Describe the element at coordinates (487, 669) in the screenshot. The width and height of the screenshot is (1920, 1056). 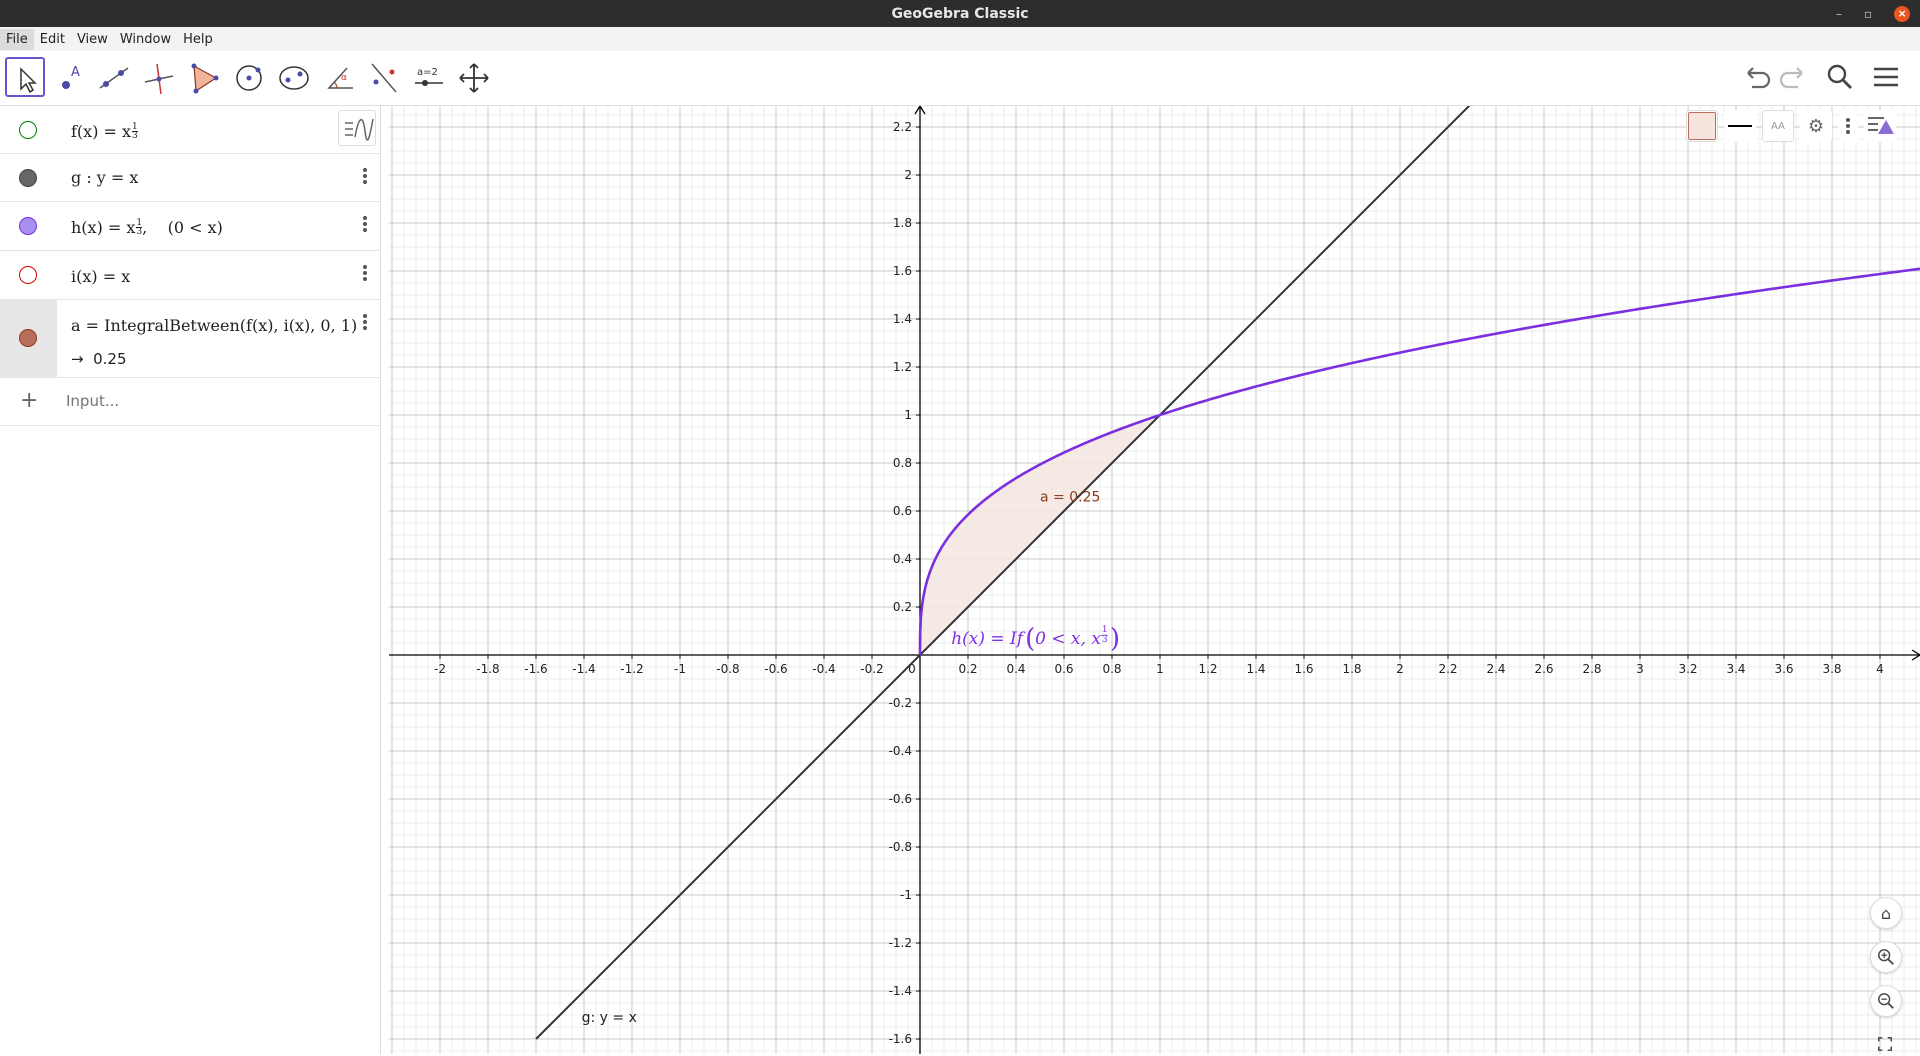
I see `x-tick-label: -1.8` at that location.